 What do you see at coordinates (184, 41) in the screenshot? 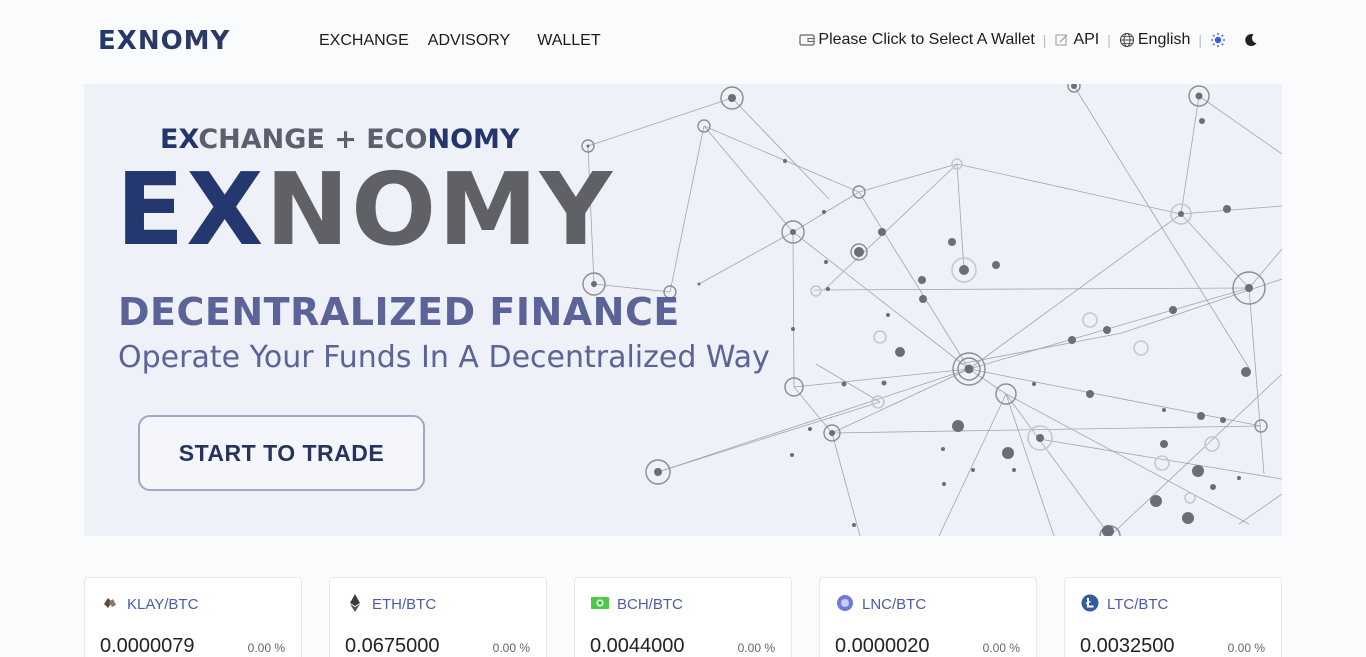
I see `logo-nomy: NOMY` at bounding box center [184, 41].